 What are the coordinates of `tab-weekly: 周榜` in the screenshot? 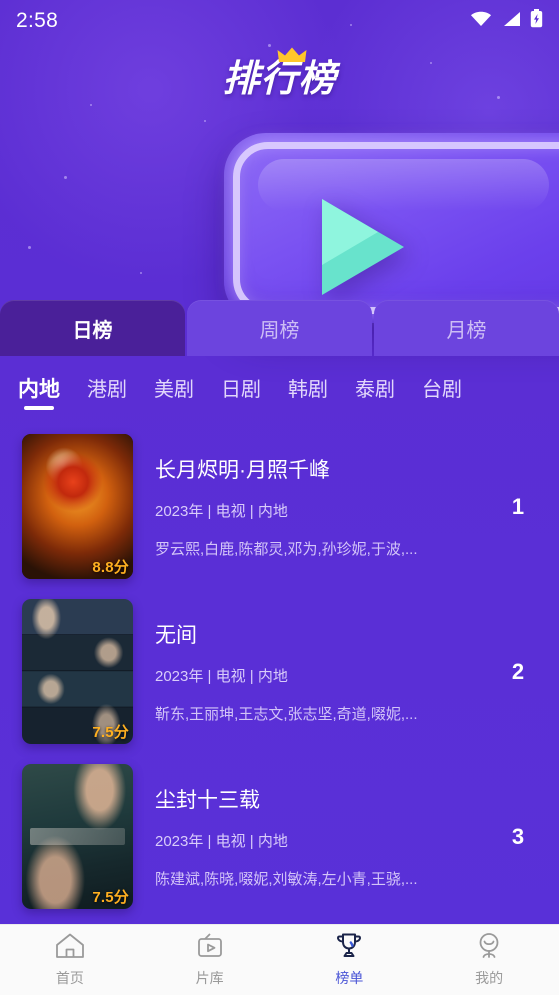 It's located at (279, 328).